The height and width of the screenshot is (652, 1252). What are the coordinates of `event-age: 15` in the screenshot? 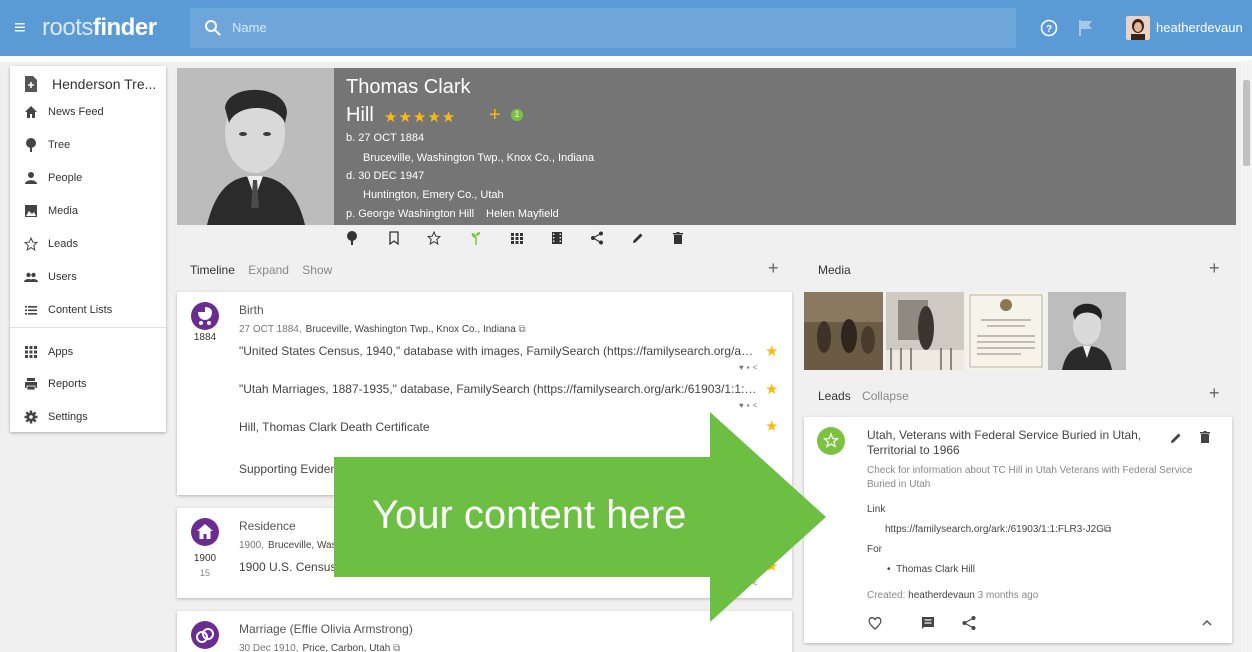 It's located at (204, 573).